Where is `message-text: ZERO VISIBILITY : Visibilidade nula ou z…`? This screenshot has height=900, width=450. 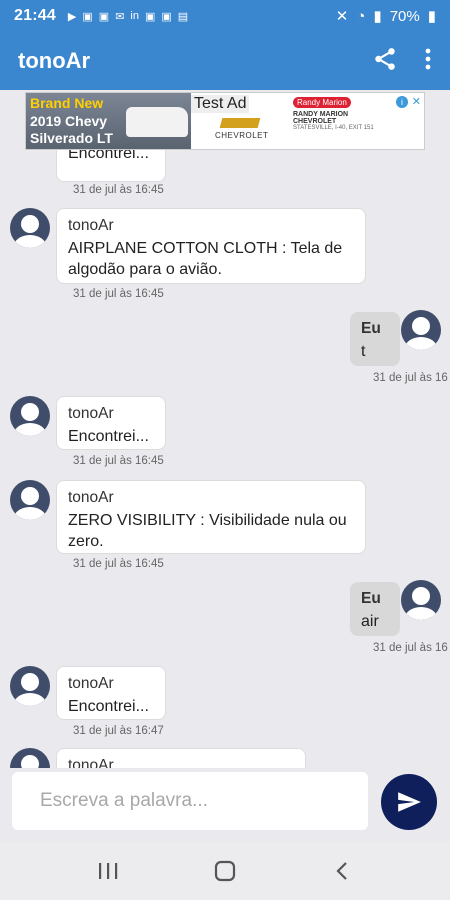
message-text: ZERO VISIBILITY : Visibilidade nula ou z… is located at coordinates (207, 531).